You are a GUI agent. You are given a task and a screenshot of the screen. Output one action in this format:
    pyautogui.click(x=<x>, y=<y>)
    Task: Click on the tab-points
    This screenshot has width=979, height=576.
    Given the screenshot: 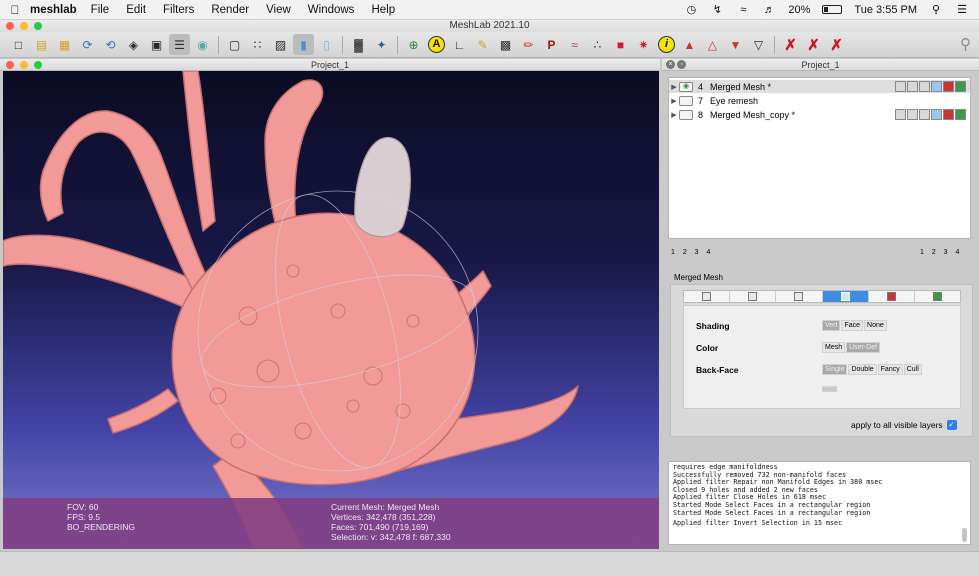 What is the action you would take?
    pyautogui.click(x=753, y=296)
    